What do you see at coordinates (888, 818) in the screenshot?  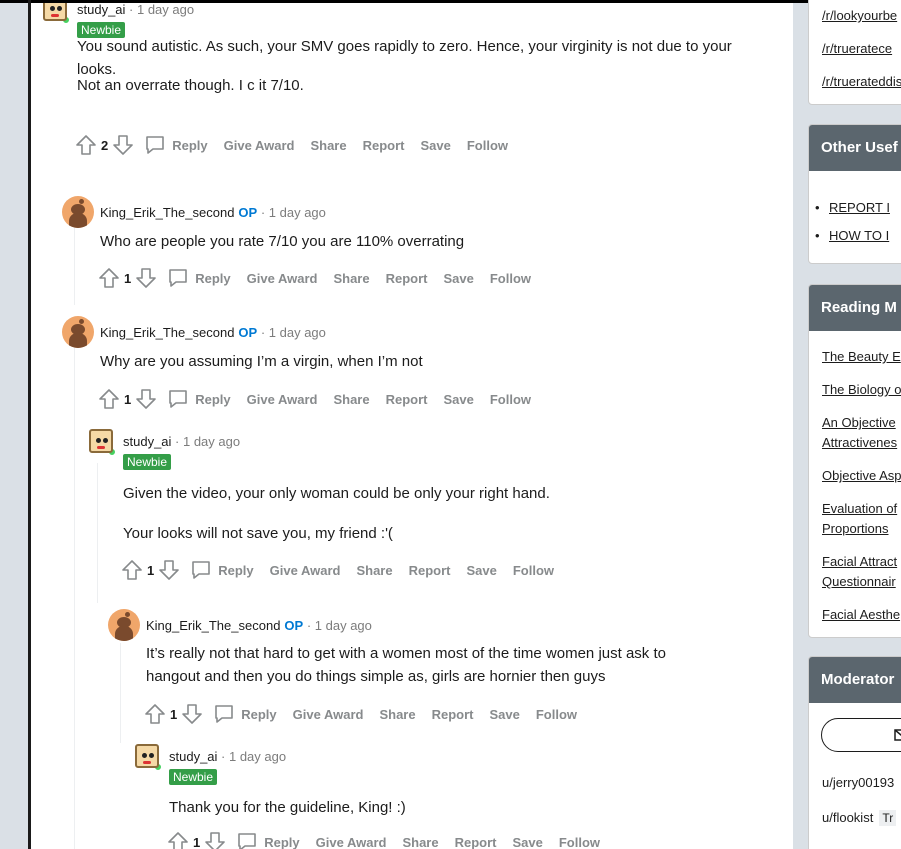 I see `moderator-flair: Tr` at bounding box center [888, 818].